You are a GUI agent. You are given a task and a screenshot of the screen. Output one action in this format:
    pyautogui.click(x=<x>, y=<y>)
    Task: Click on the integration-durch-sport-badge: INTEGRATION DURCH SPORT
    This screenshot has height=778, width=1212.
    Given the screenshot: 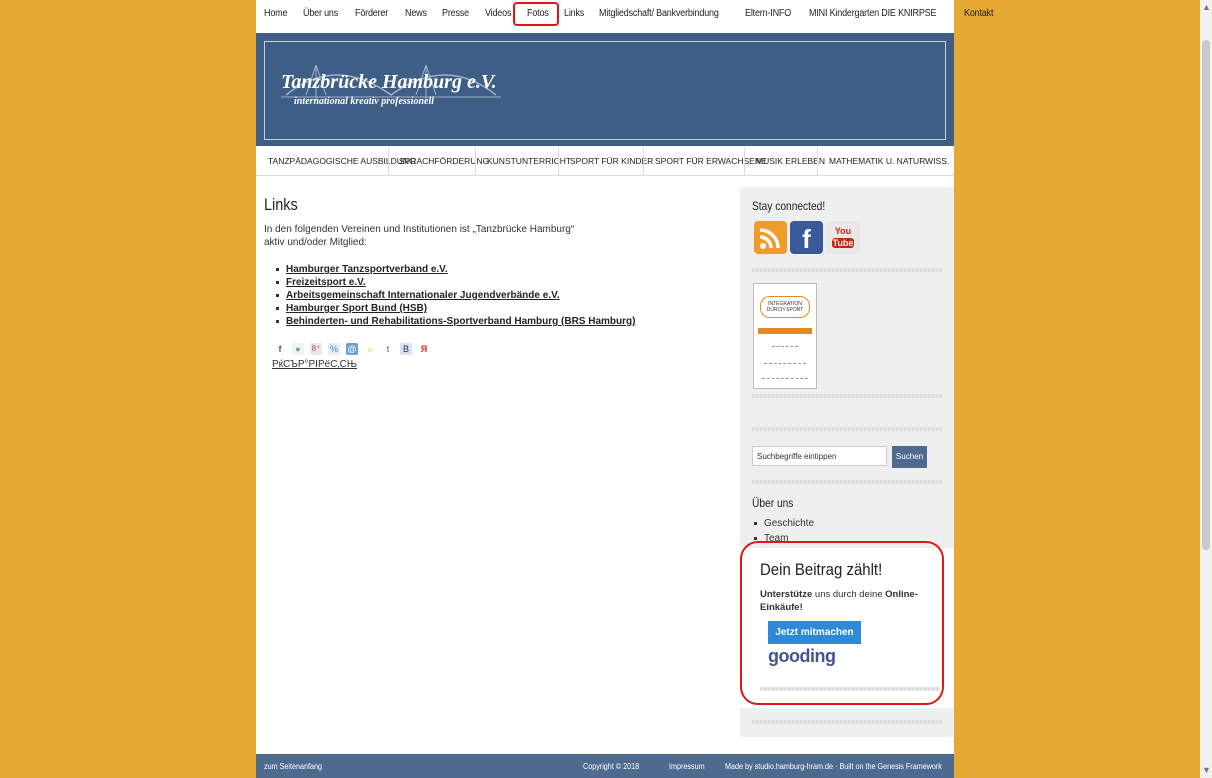 What is the action you would take?
    pyautogui.click(x=785, y=336)
    